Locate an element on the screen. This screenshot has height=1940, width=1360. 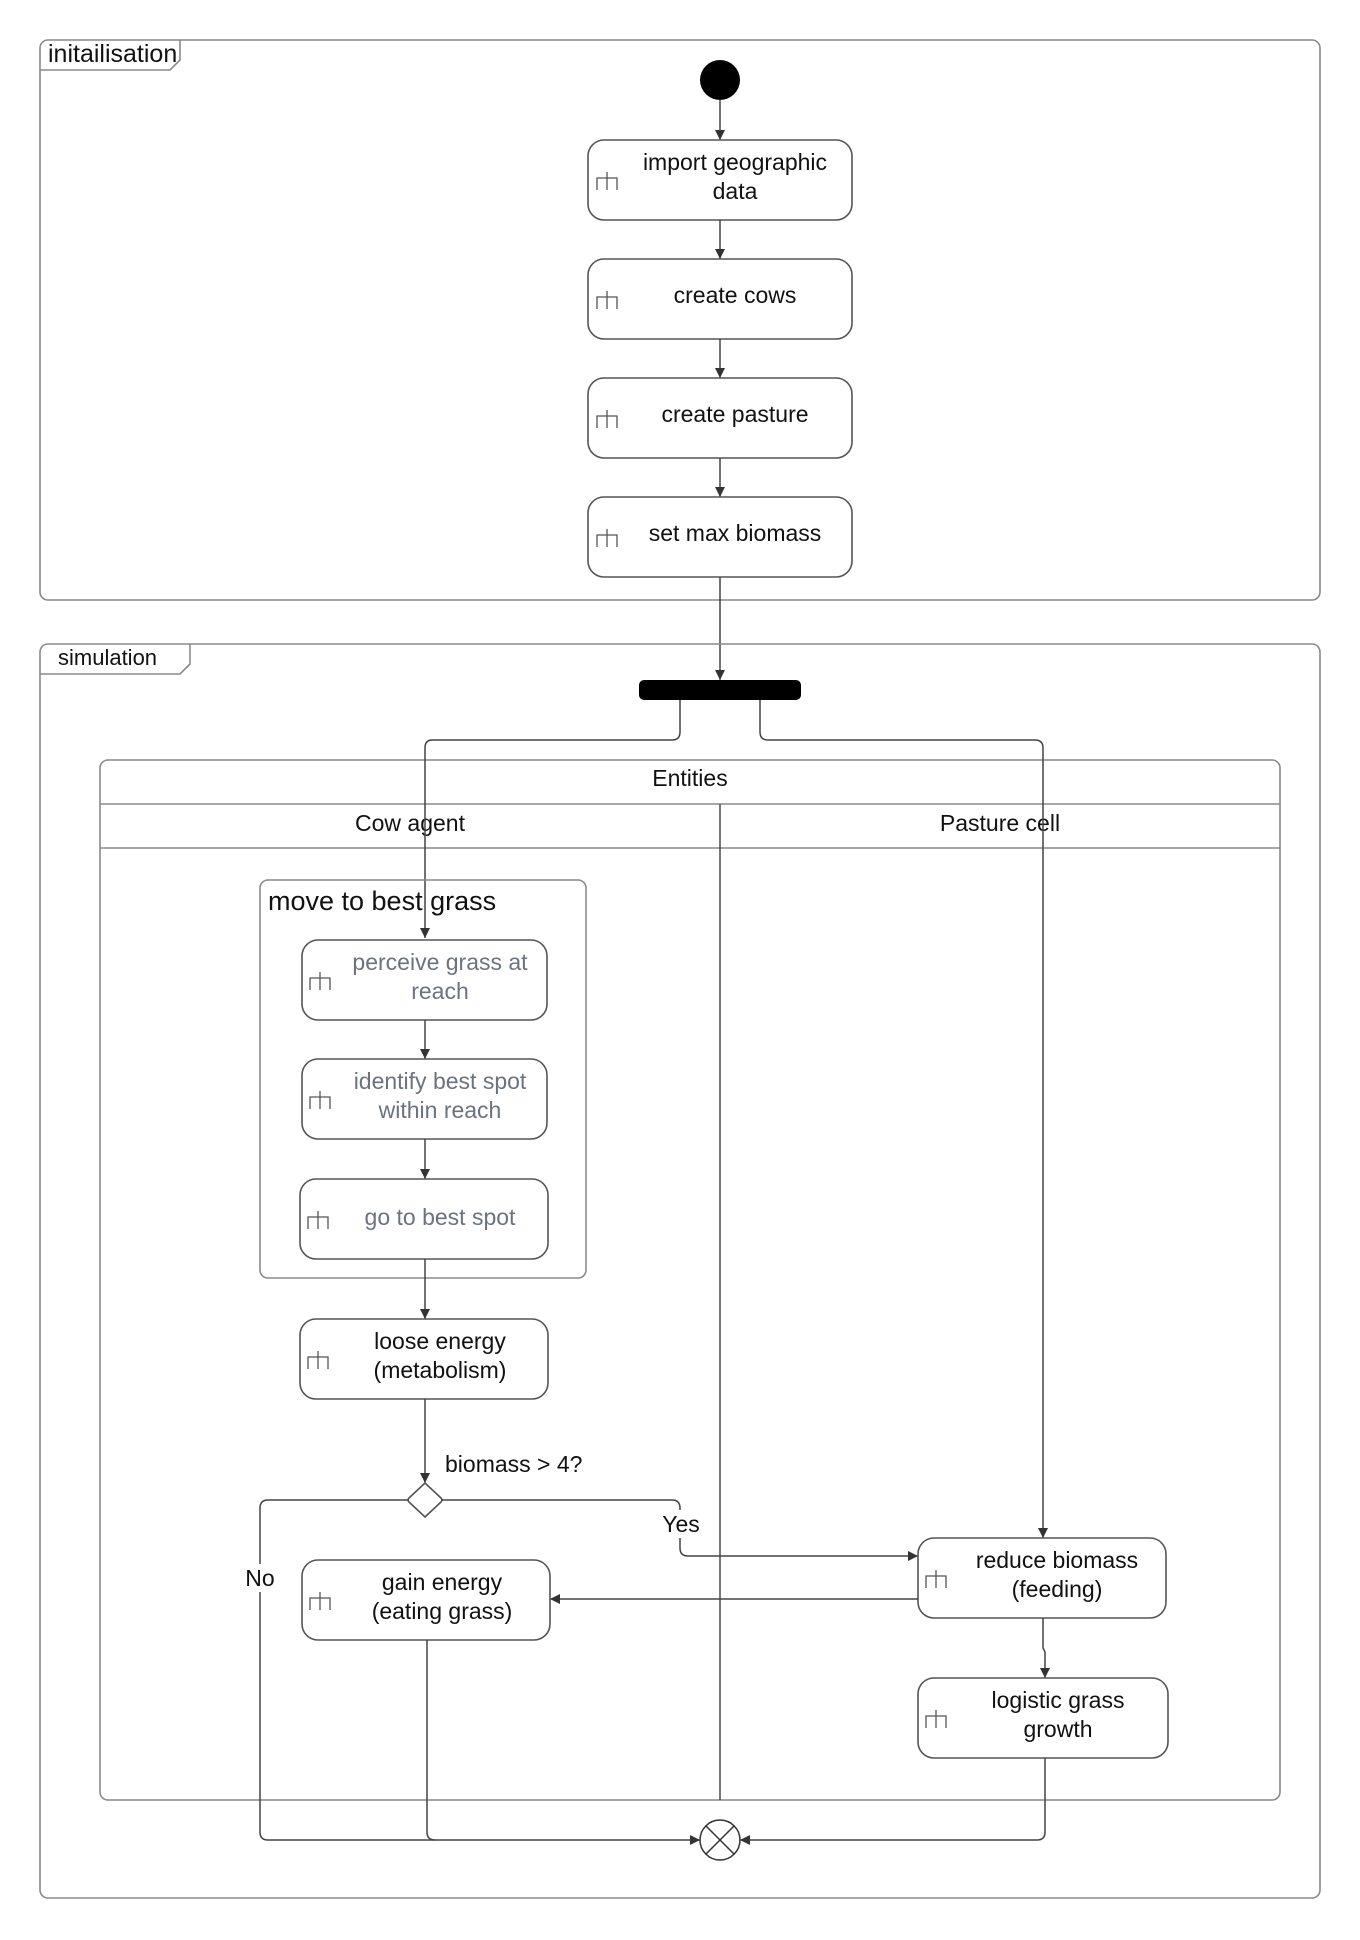
decision-no-label: No is located at coordinates (259, 1578).